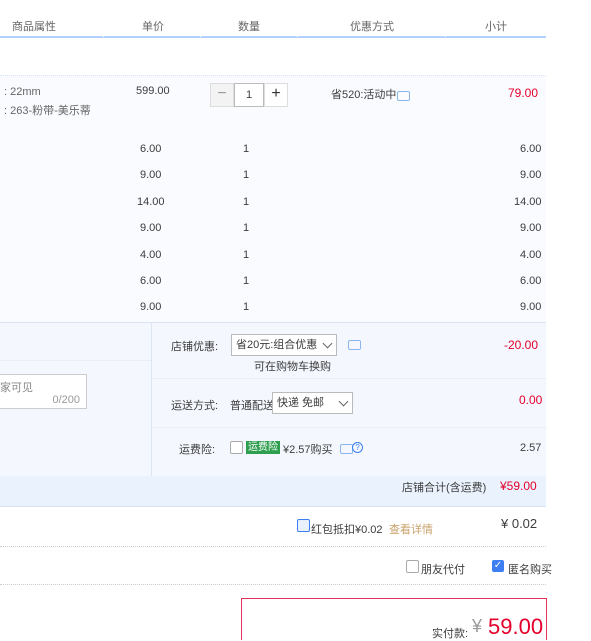 Image resolution: width=591 pixels, height=641 pixels. What do you see at coordinates (516, 626) in the screenshot?
I see `pay-amount: 59.00` at bounding box center [516, 626].